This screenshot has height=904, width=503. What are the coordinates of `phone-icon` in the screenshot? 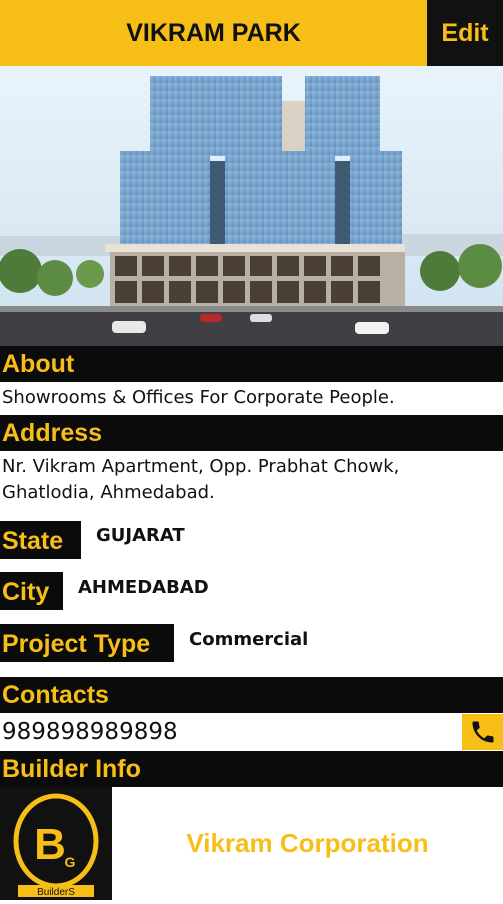 It's located at (482, 732).